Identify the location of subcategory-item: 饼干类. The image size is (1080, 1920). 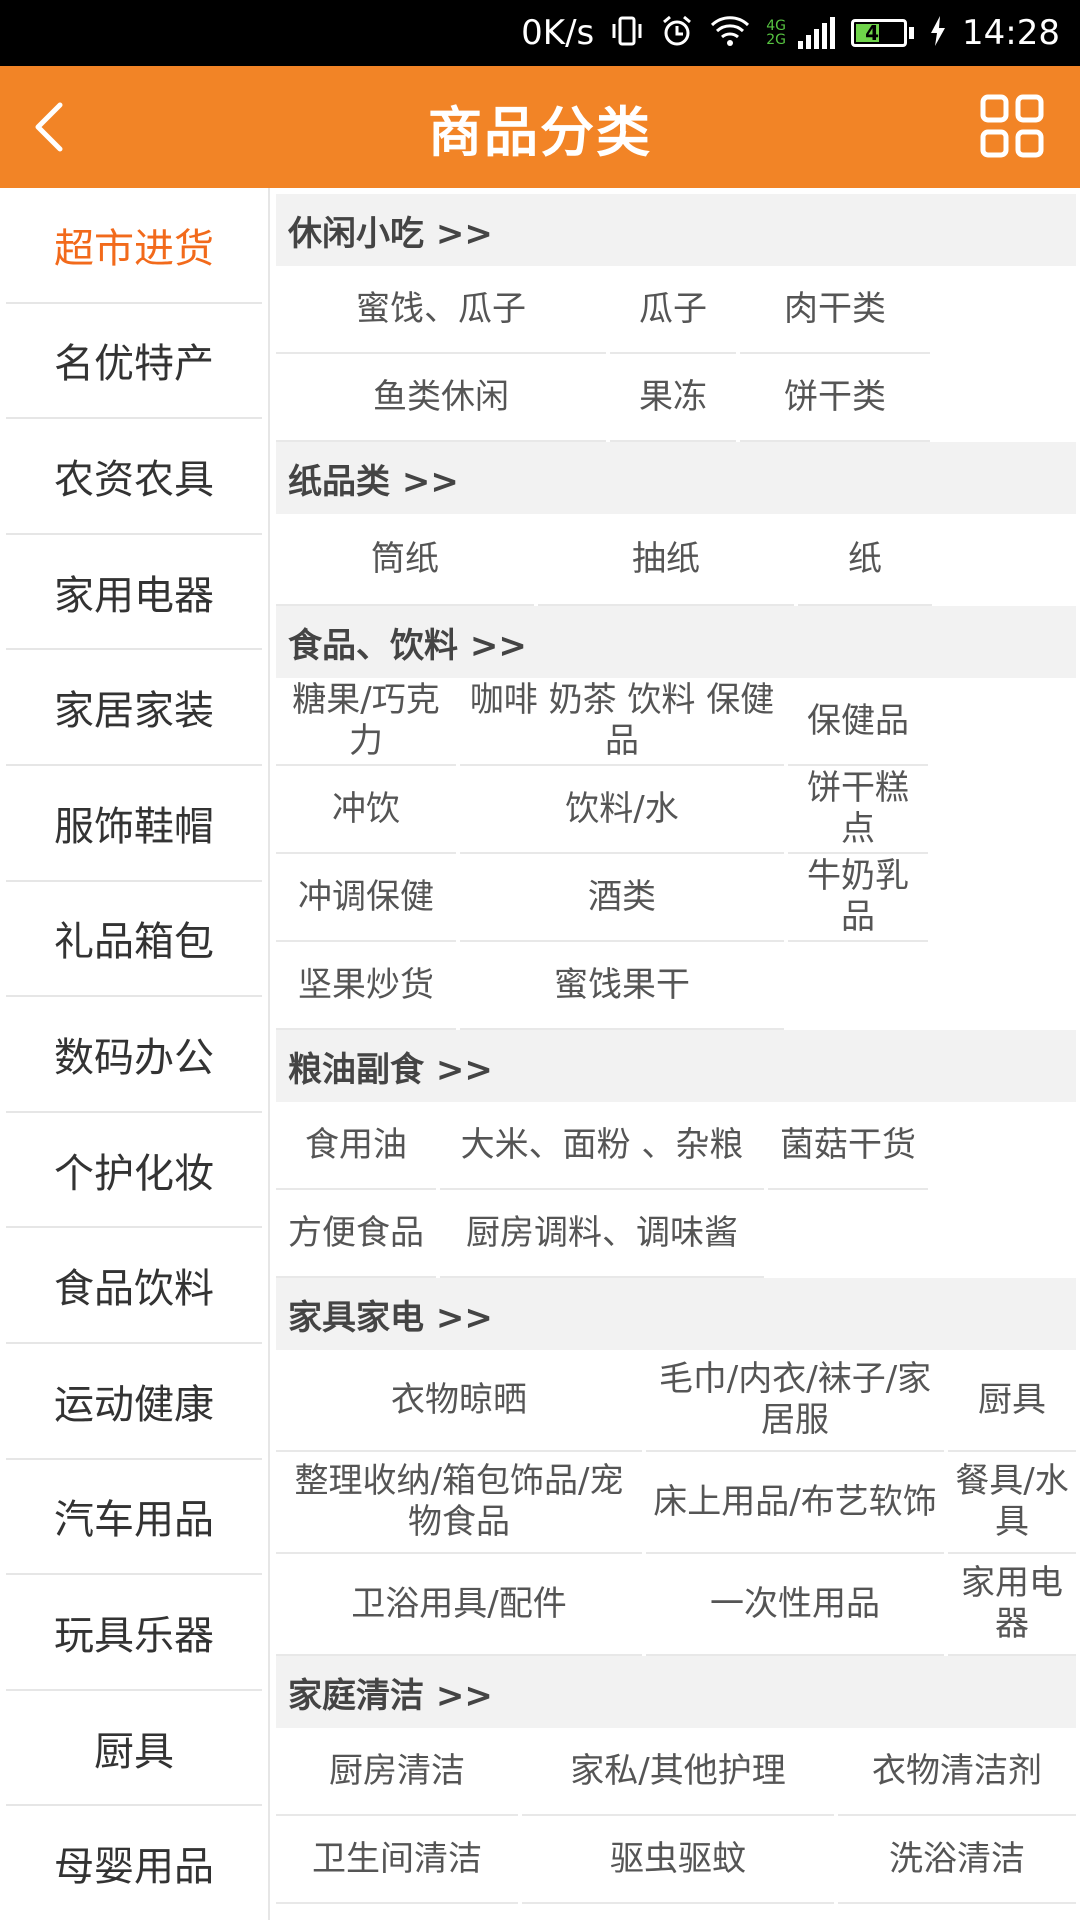
(835, 398).